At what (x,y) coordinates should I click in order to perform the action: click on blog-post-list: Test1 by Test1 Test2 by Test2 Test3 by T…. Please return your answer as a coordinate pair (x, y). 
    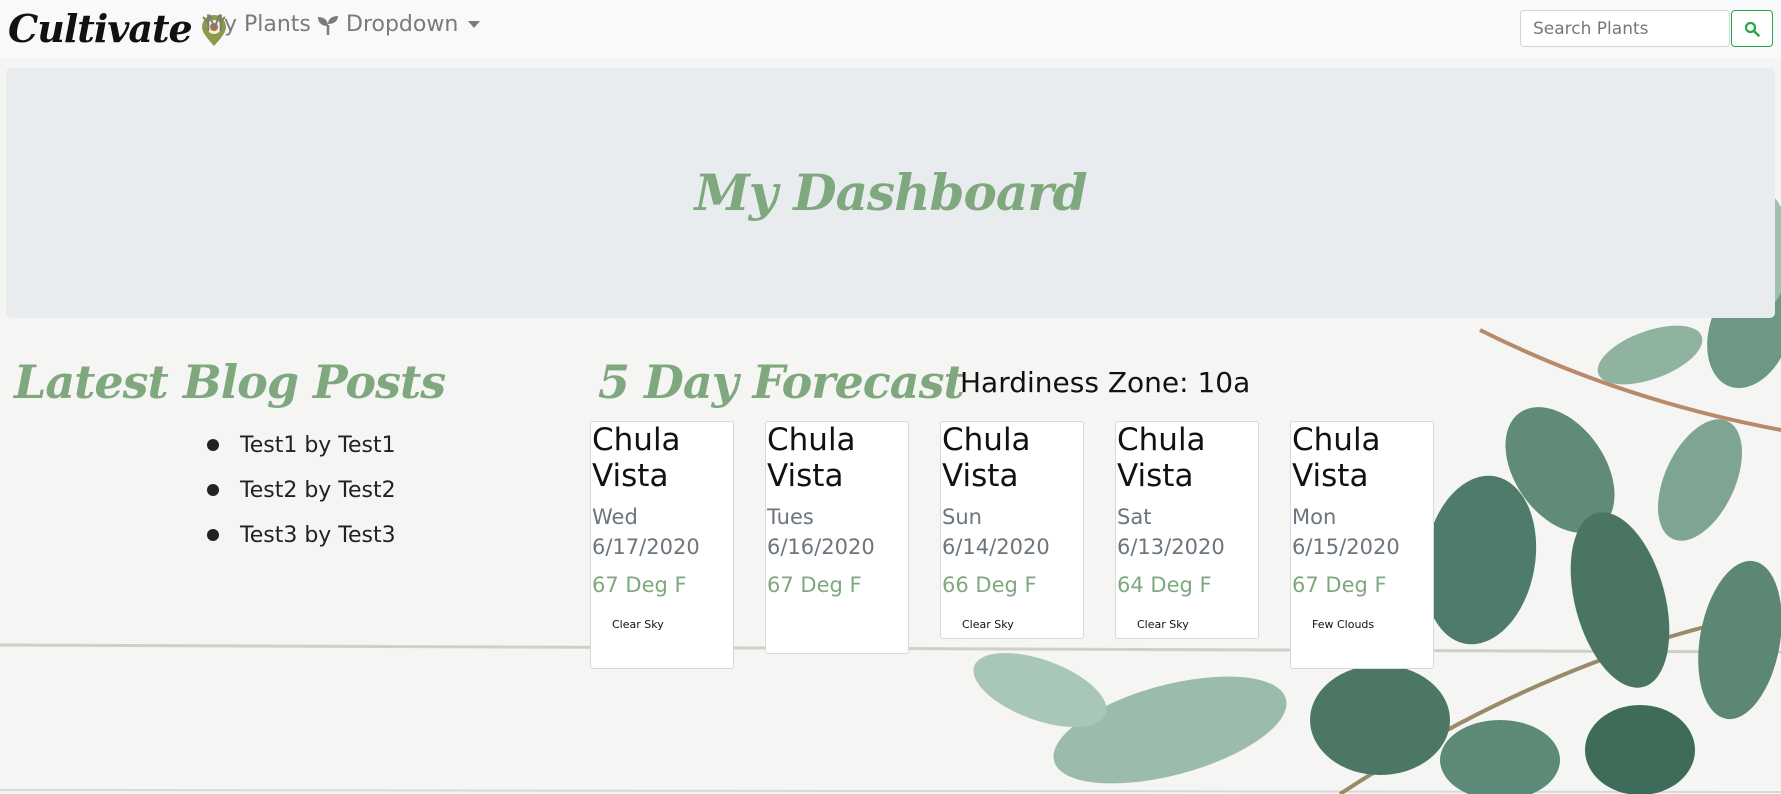
    Looking at the image, I should click on (301, 495).